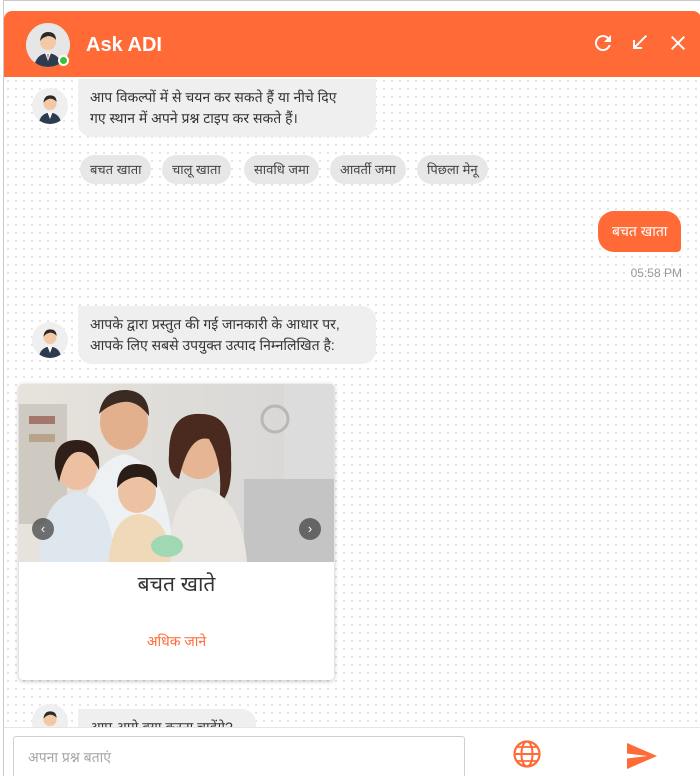 This screenshot has width=700, height=776. What do you see at coordinates (656, 273) in the screenshot?
I see `message-timestamp: 05:58 PM` at bounding box center [656, 273].